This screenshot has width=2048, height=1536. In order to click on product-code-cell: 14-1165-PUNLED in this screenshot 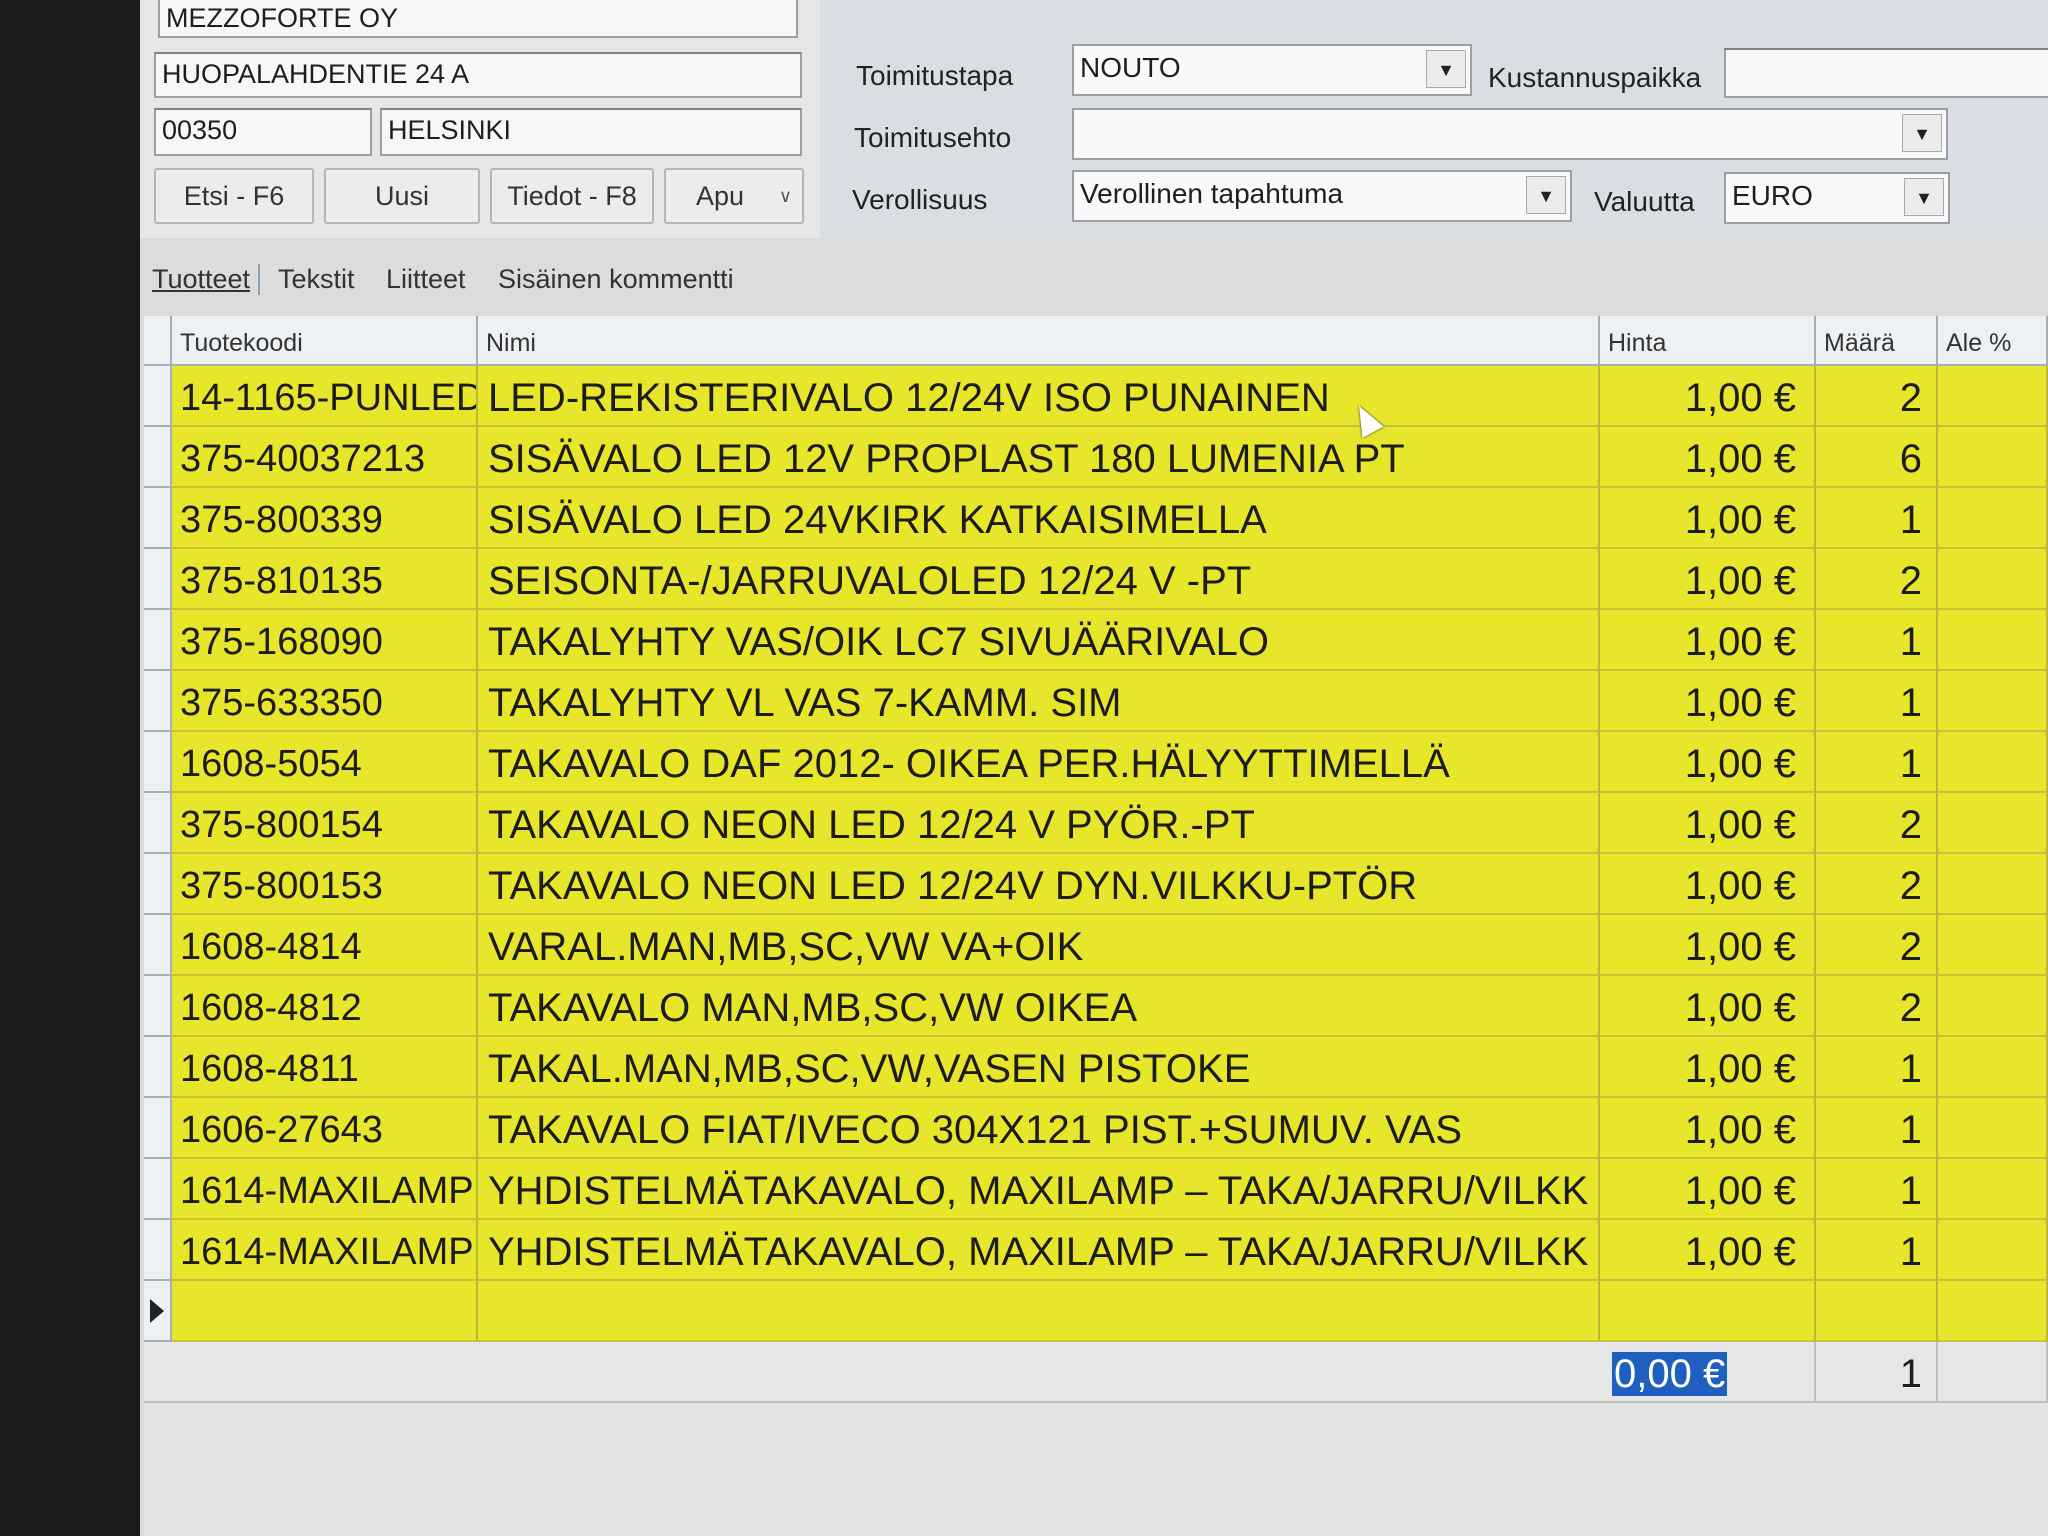, I will do `click(325, 396)`.